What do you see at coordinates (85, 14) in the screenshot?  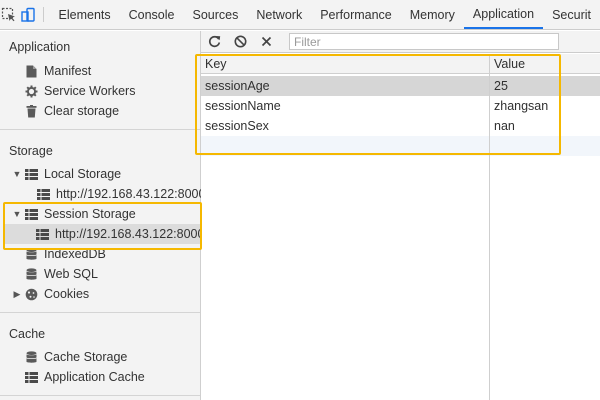 I see `tab-elements: Elements` at bounding box center [85, 14].